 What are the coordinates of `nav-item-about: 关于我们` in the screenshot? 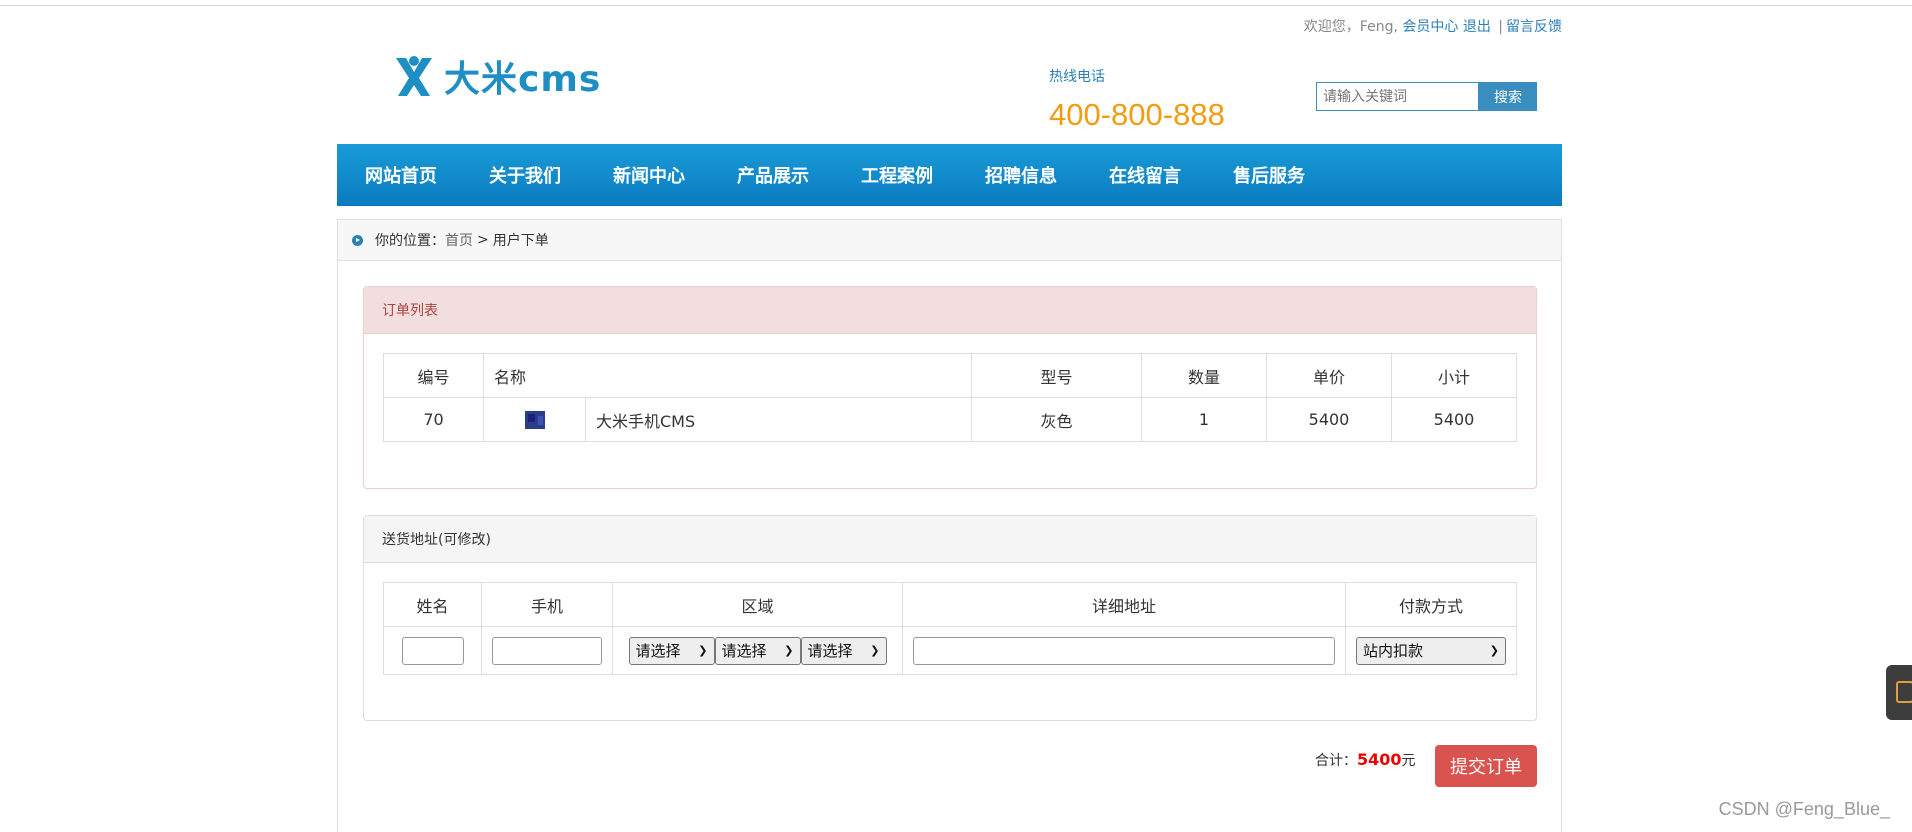 It's located at (525, 175).